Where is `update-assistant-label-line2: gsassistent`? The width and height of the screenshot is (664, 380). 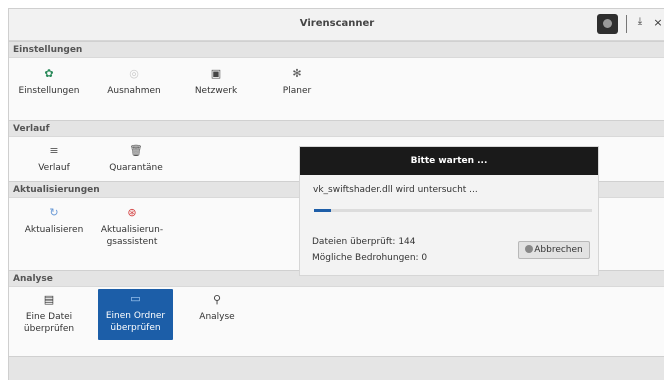
update-assistant-label-line2: gsassistent is located at coordinates (132, 242).